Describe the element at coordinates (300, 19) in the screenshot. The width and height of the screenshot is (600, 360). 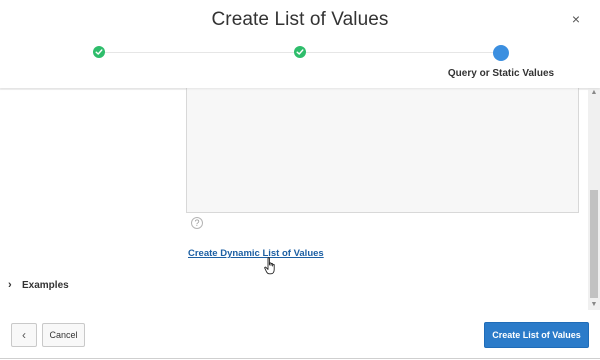
I see `dialog-title: Create List of Values` at that location.